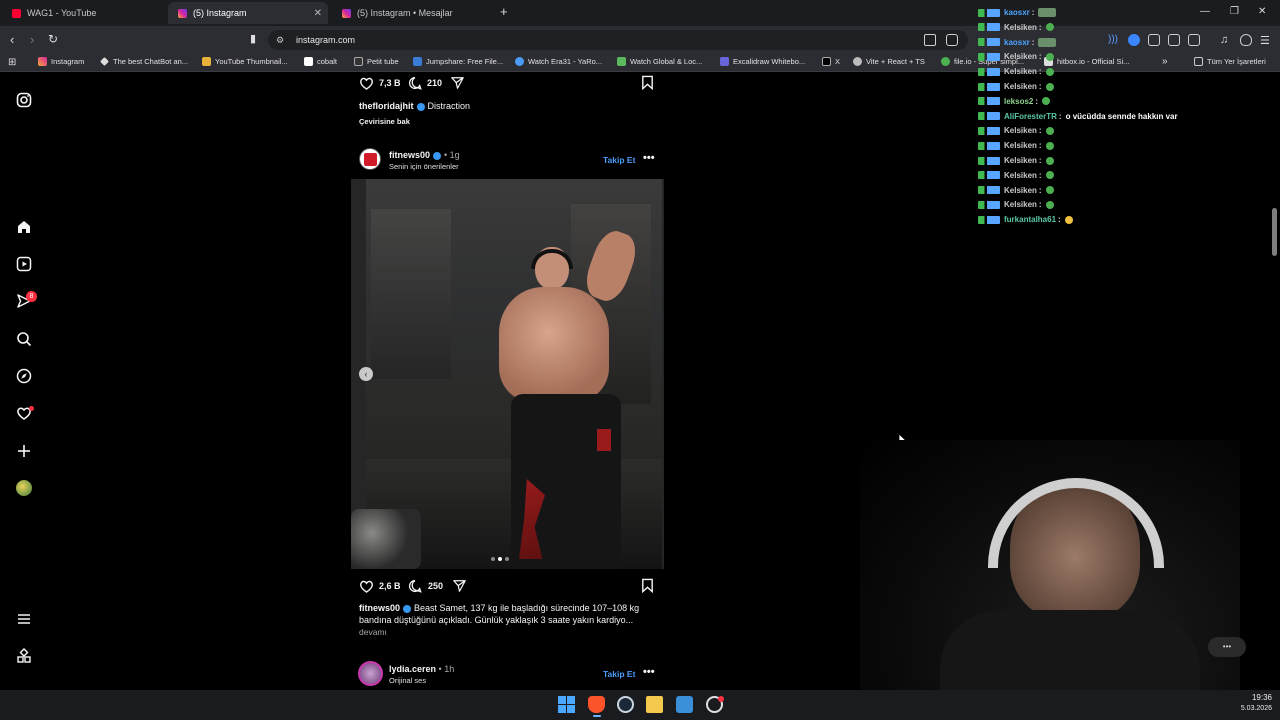  Describe the element at coordinates (504, 11) in the screenshot. I see `new-tab-button: +` at that location.